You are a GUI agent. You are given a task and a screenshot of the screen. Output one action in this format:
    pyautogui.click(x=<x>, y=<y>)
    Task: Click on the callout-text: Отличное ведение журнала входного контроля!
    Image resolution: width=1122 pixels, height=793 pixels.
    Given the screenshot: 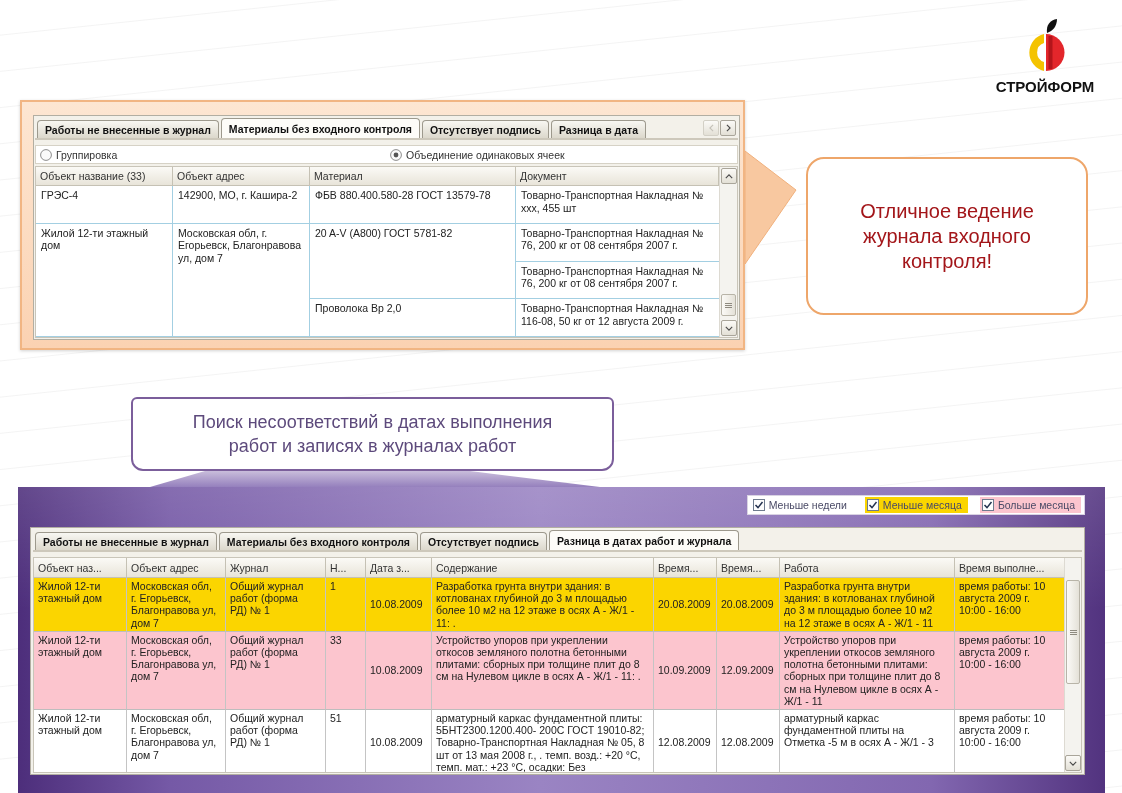 What is the action you would take?
    pyautogui.click(x=947, y=236)
    